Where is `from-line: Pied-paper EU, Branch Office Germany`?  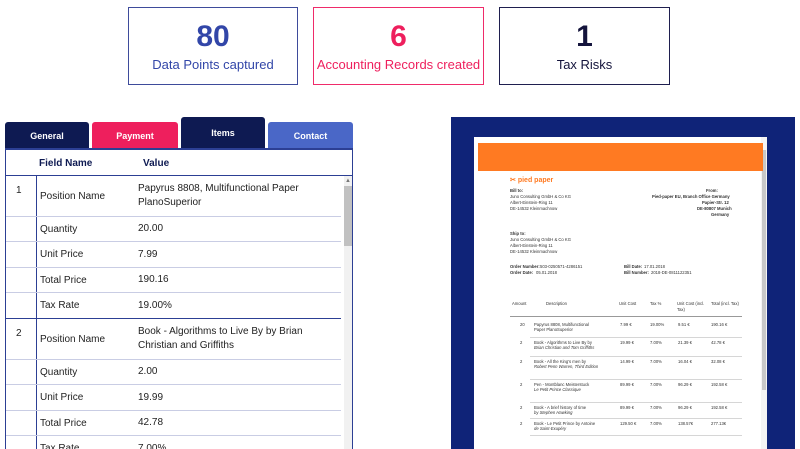 from-line: Pied-paper EU, Branch Office Germany is located at coordinates (691, 196).